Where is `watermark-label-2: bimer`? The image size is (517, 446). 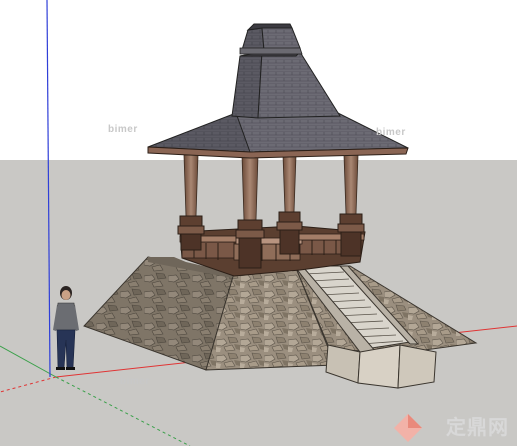 watermark-label-2: bimer is located at coordinates (391, 132).